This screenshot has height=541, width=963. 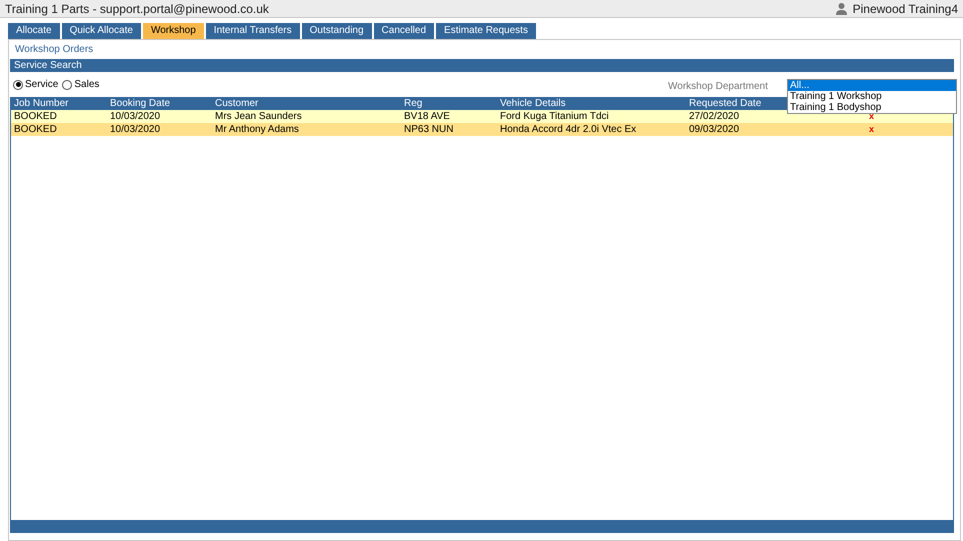 What do you see at coordinates (714, 129) in the screenshot?
I see `table-cell: 09/03/2020` at bounding box center [714, 129].